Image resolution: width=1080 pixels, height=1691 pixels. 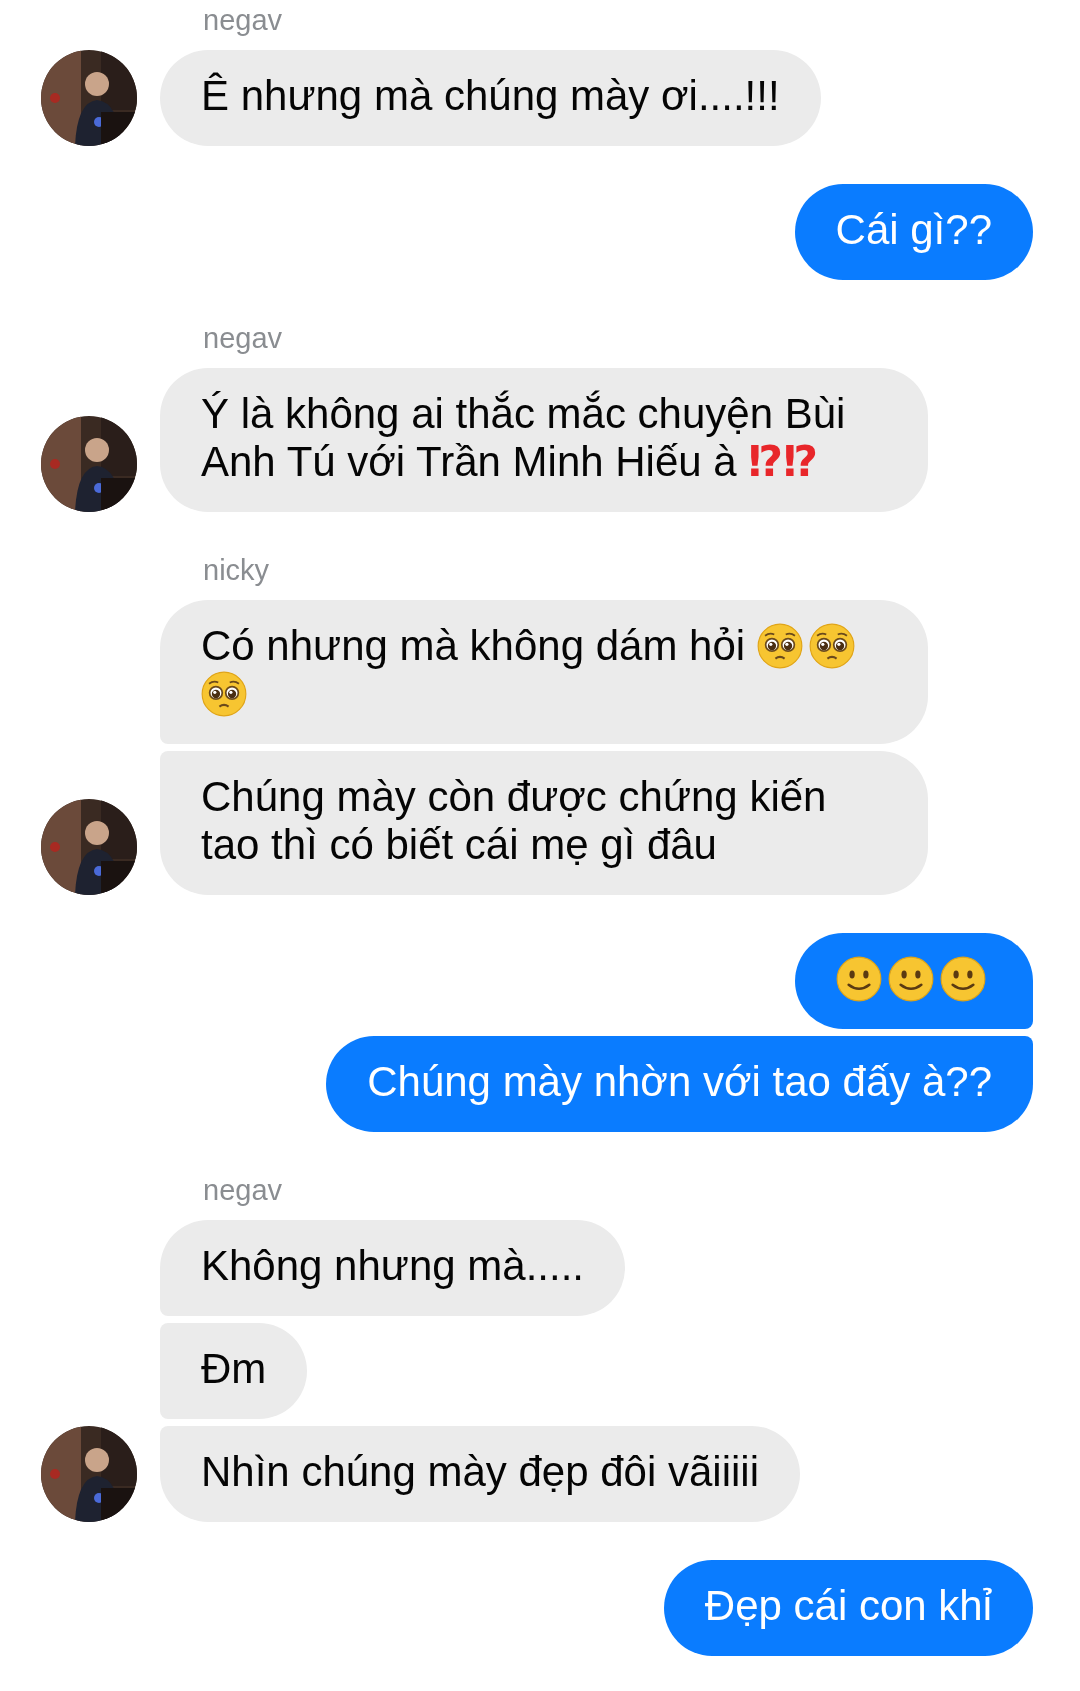 I want to click on sender-name: nicky, so click(x=237, y=570).